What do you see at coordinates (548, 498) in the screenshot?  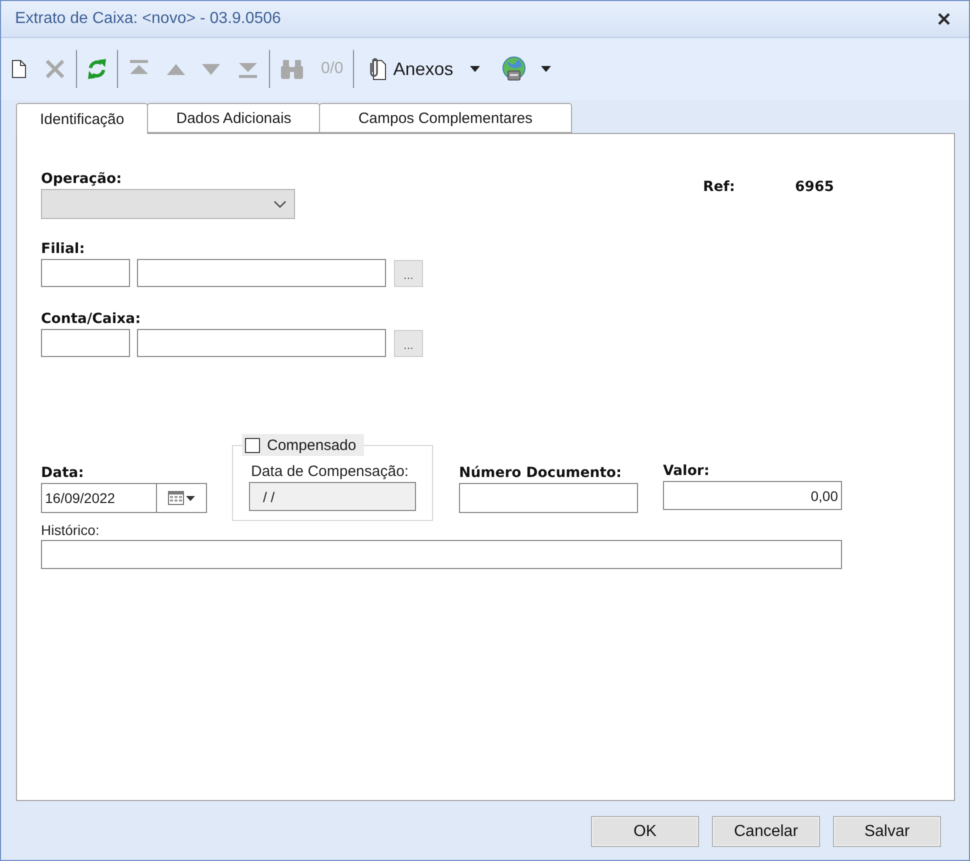 I see `document-number-field` at bounding box center [548, 498].